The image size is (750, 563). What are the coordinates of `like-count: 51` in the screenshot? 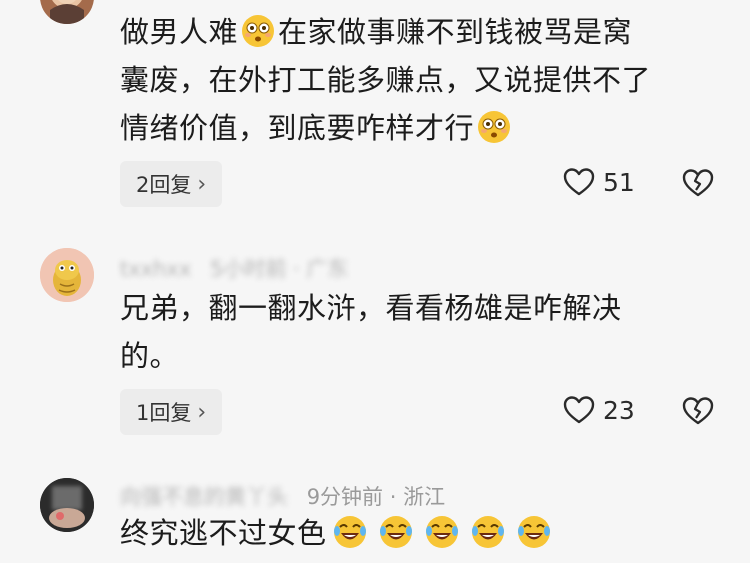 It's located at (619, 182).